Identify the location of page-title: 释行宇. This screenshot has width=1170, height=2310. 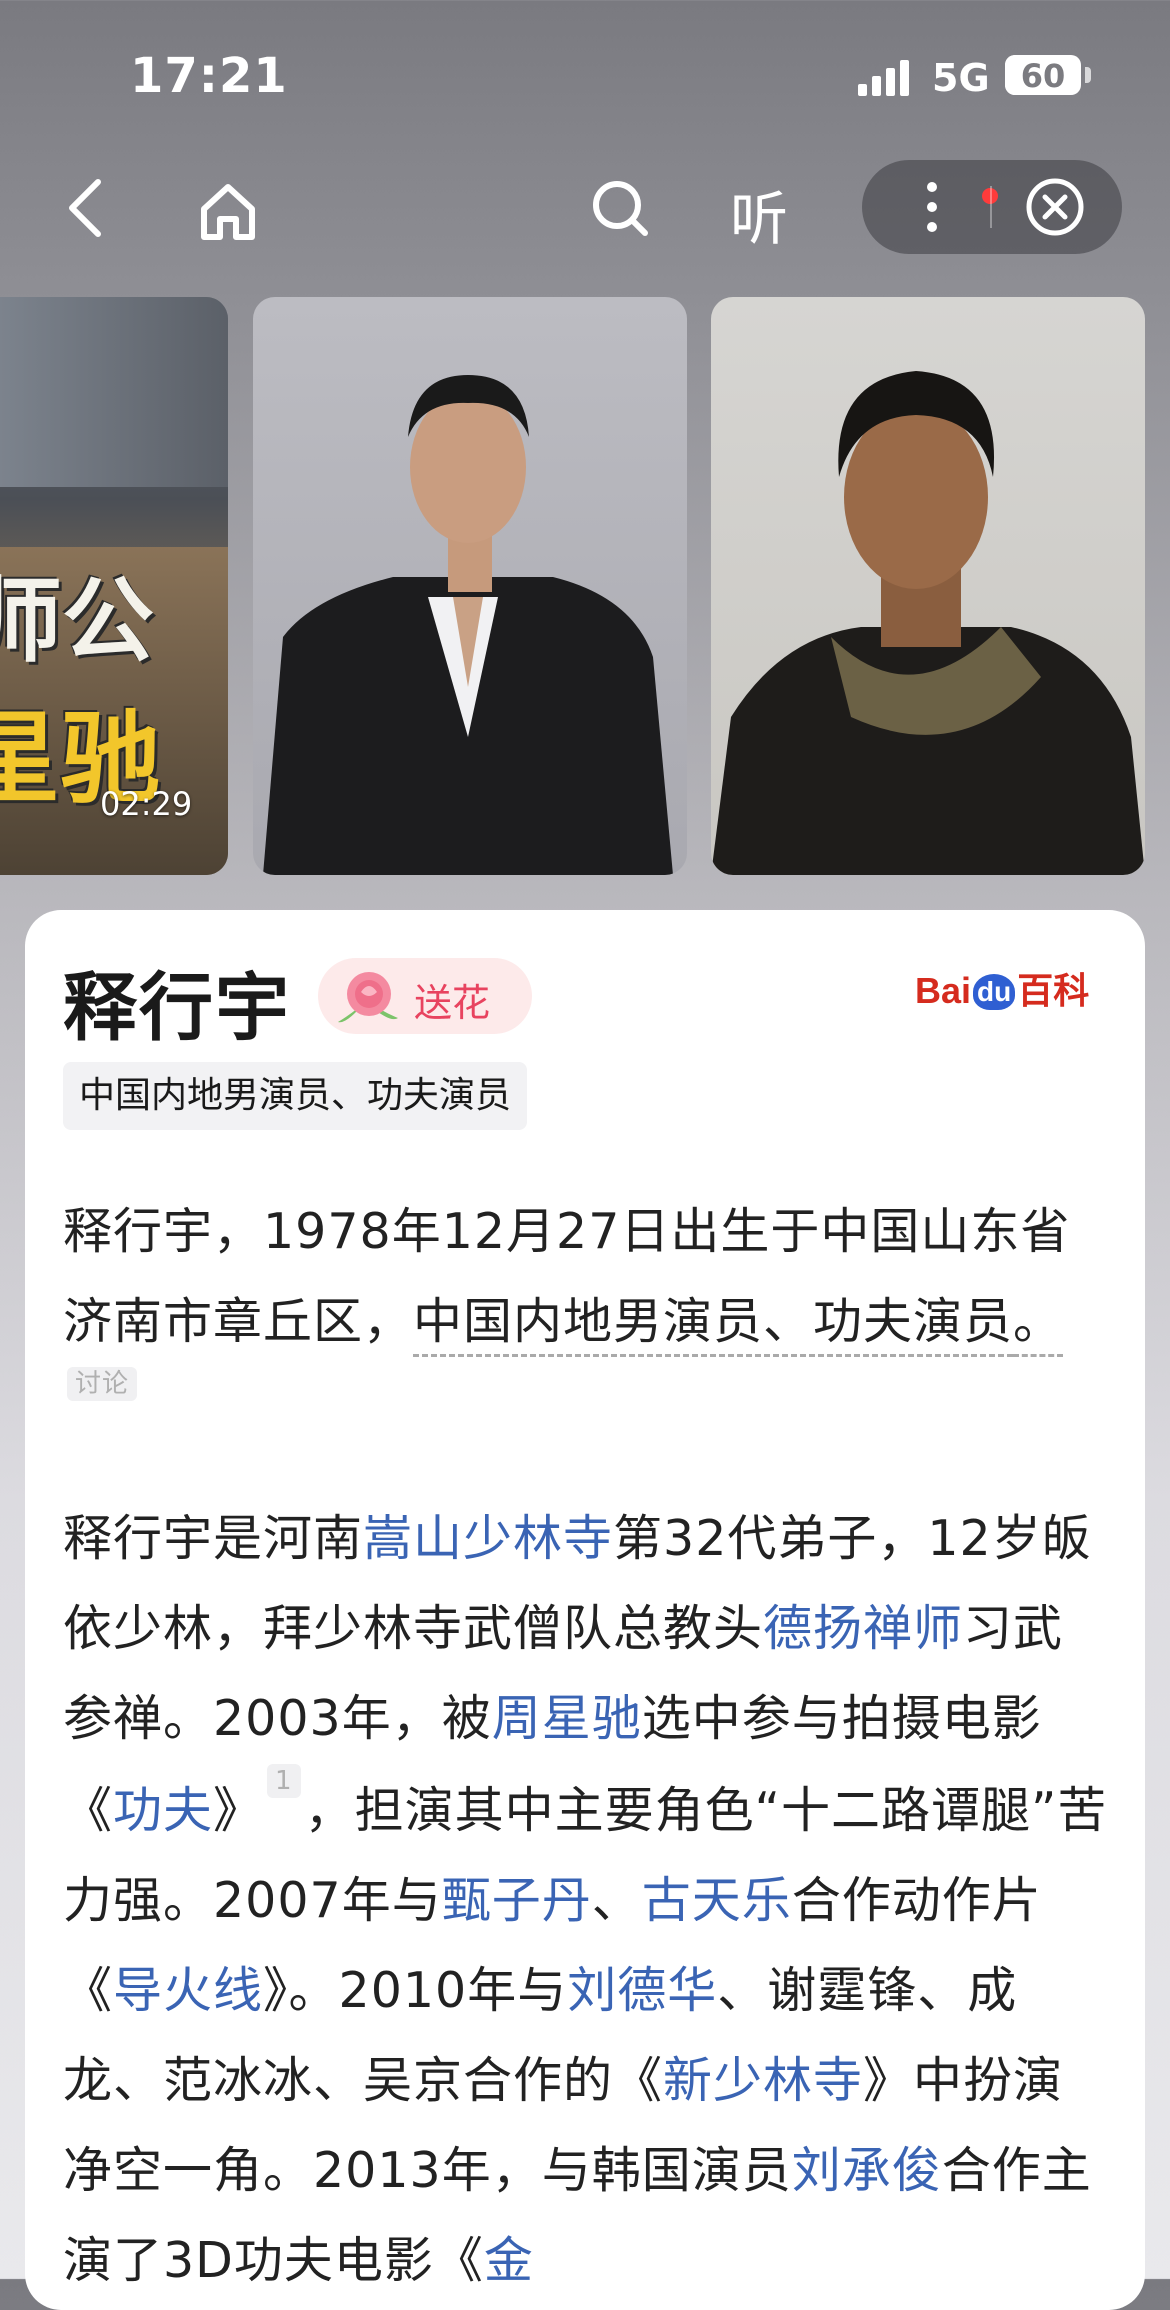
(177, 1008).